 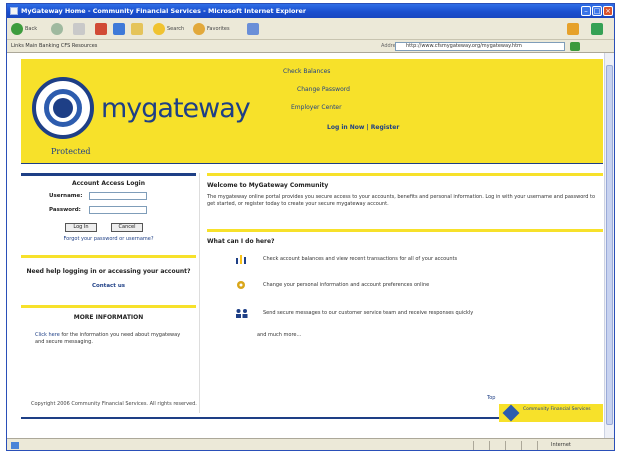 I want to click on stop-icon, so click(x=101, y=29).